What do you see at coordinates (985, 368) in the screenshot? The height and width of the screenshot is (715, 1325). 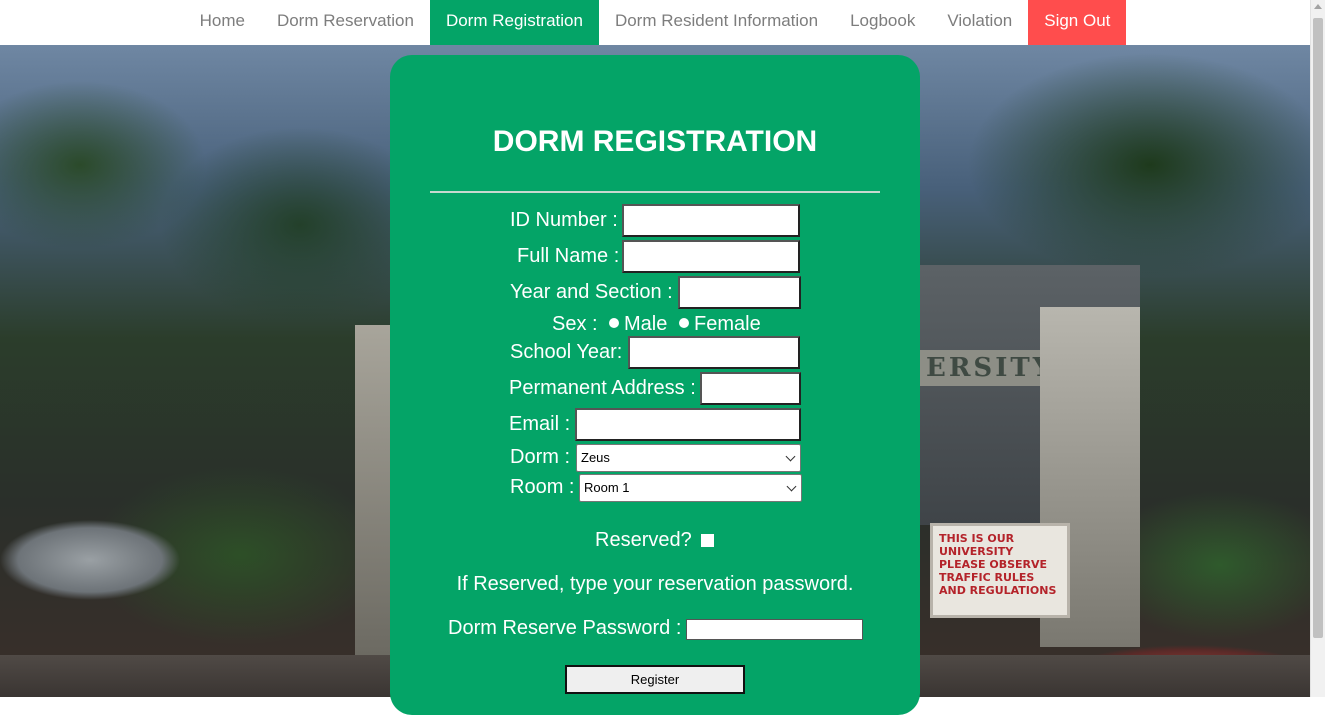 I see `background-university-sign: ERSITY` at bounding box center [985, 368].